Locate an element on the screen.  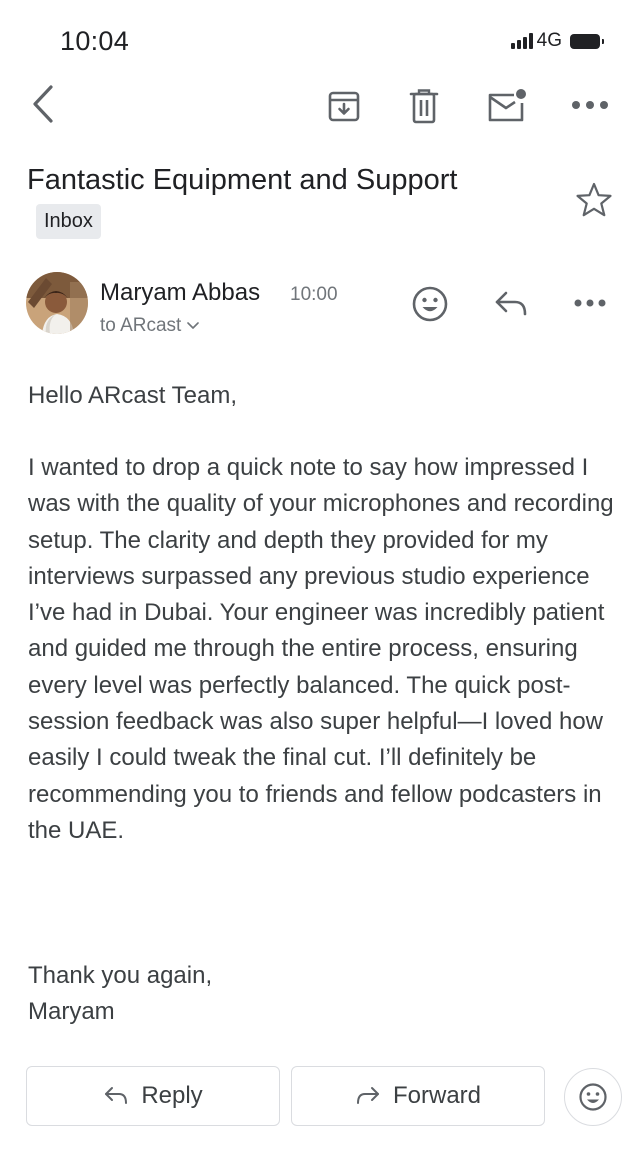
forward-button-label: Forward is located at coordinates (437, 1095).